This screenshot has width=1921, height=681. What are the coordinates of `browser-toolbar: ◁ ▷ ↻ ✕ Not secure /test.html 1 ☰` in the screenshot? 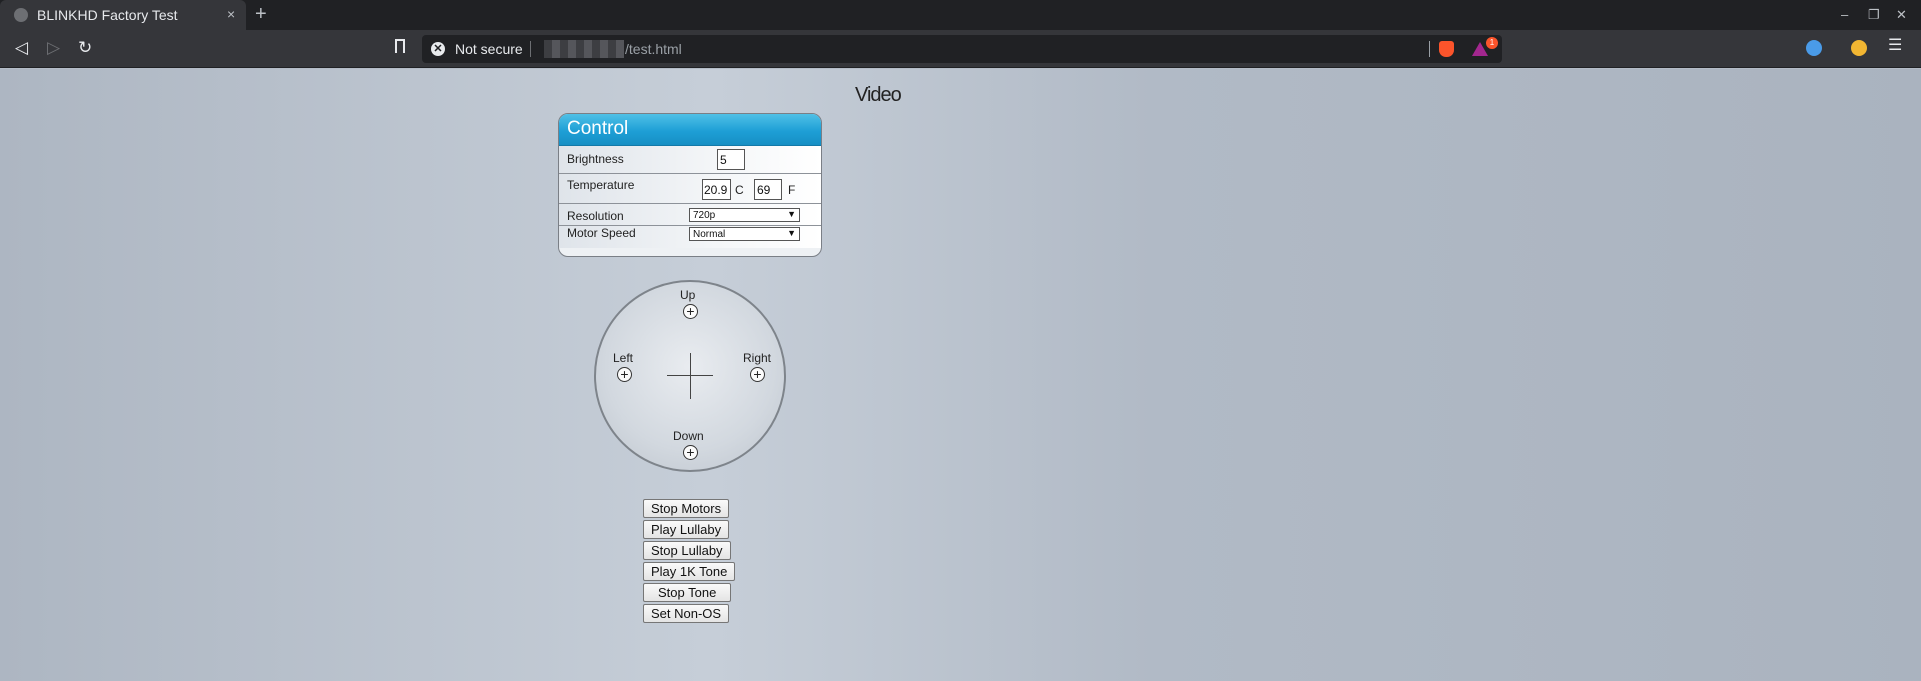 It's located at (960, 49).